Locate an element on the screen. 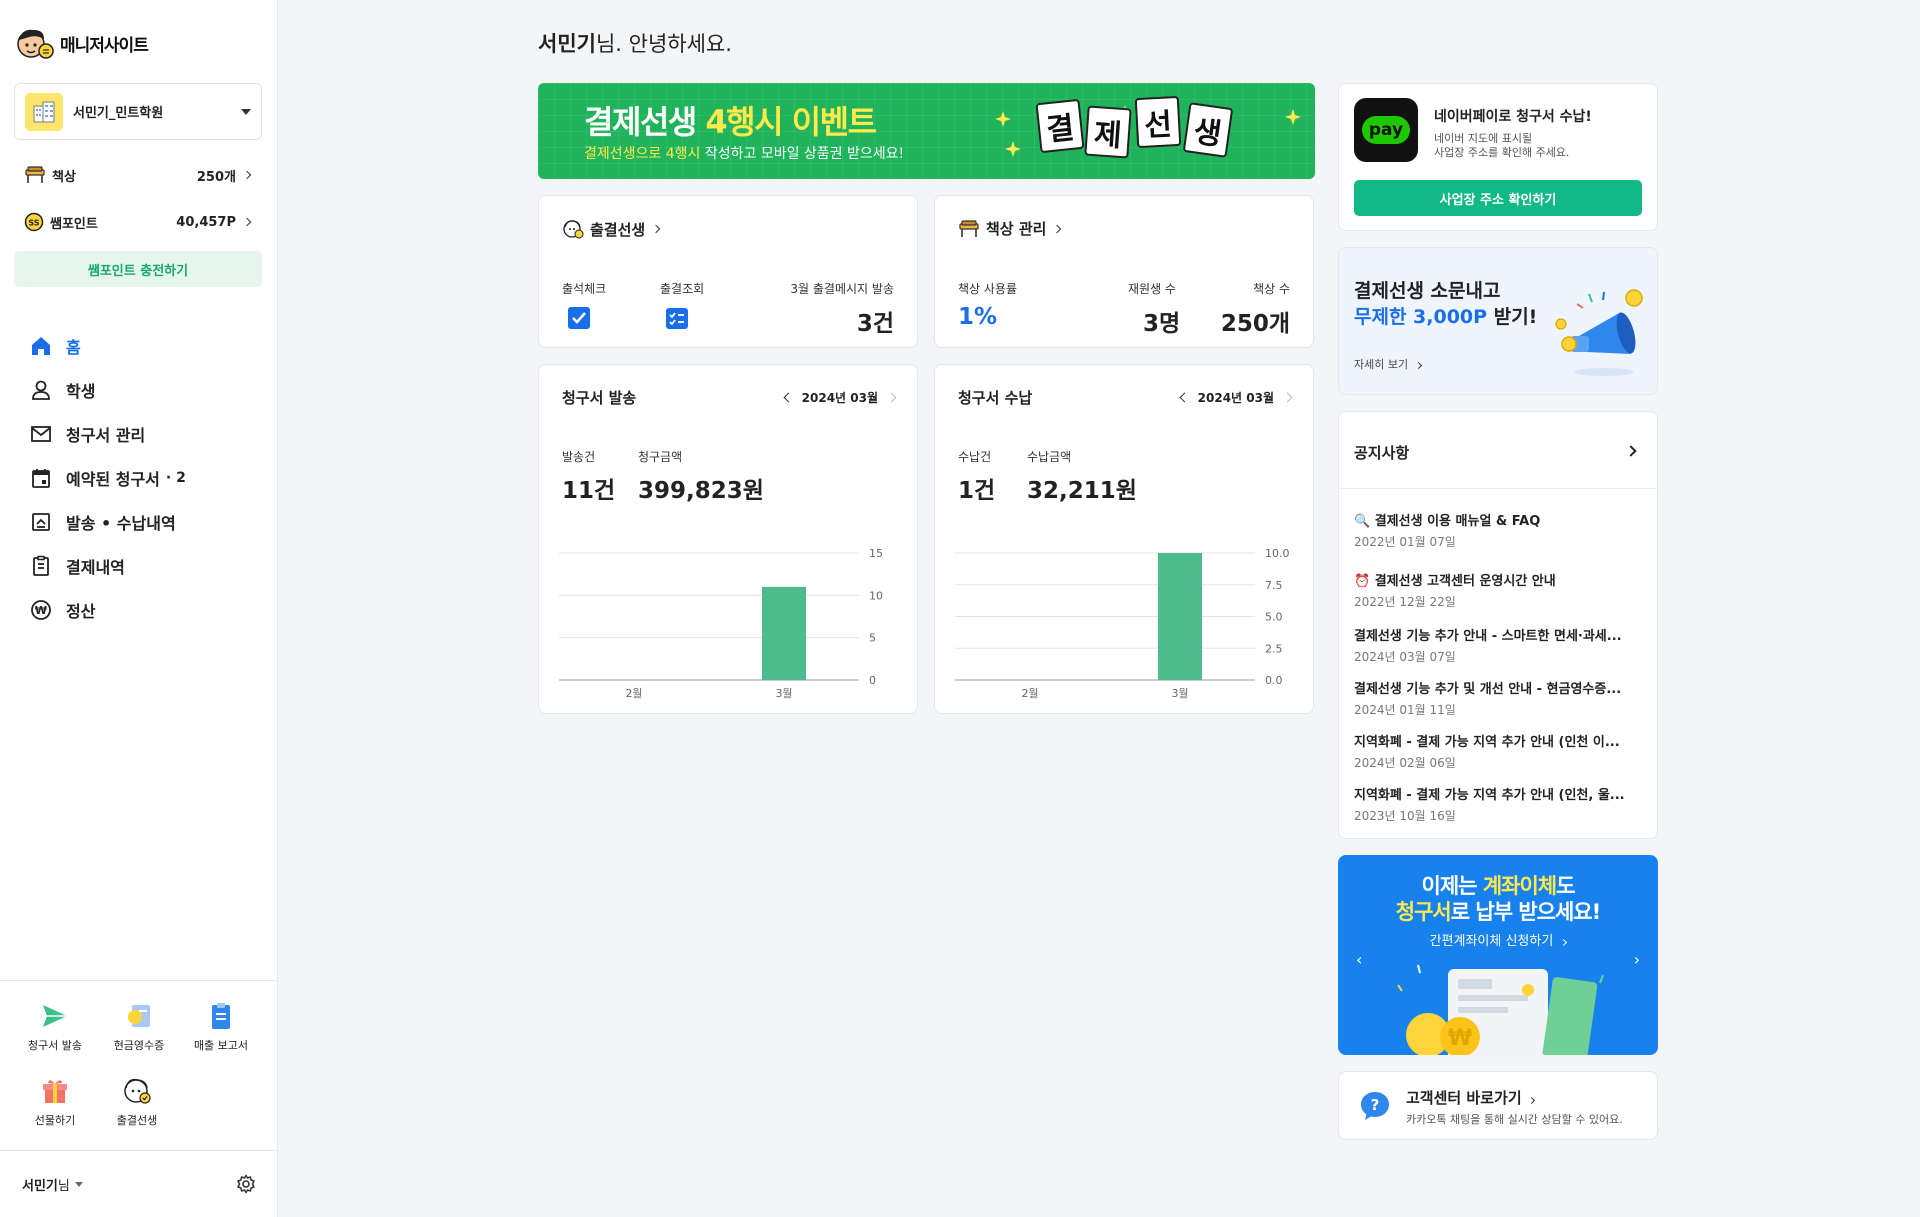  carousel-next-icon: › is located at coordinates (1637, 959).